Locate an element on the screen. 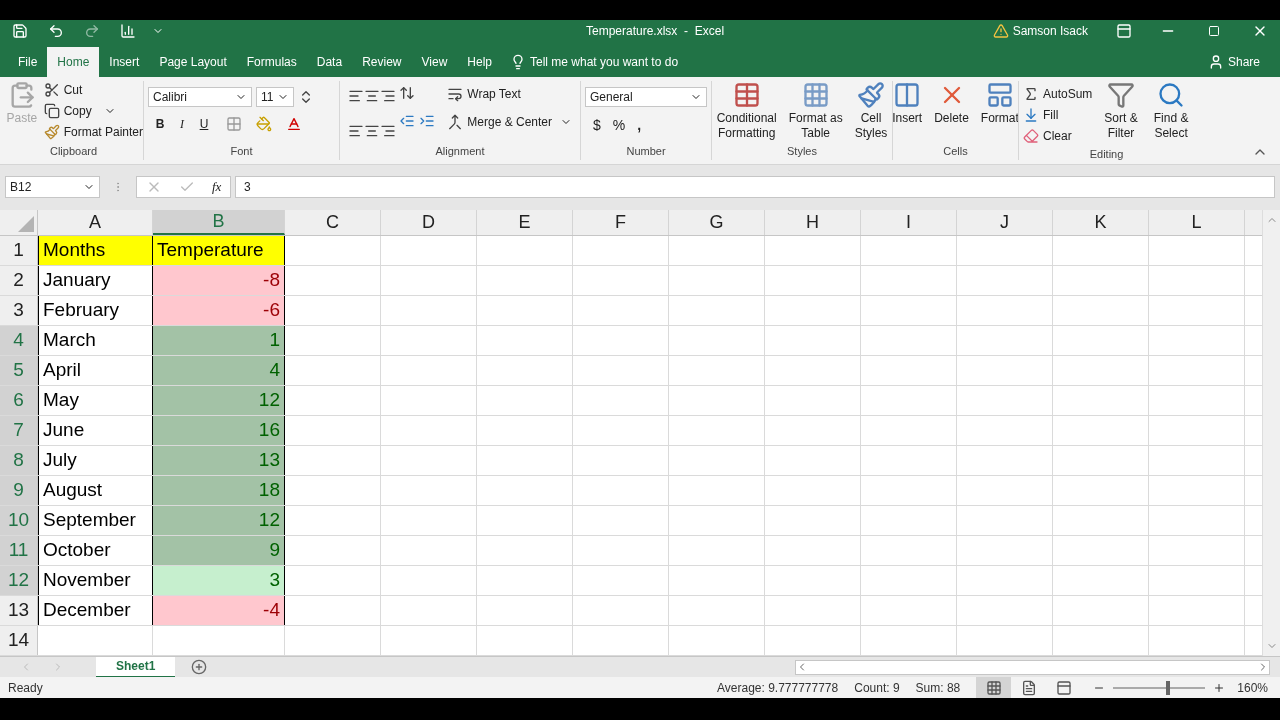 This screenshot has width=1280, height=720. ribbon-display-icon is located at coordinates (1124, 31).